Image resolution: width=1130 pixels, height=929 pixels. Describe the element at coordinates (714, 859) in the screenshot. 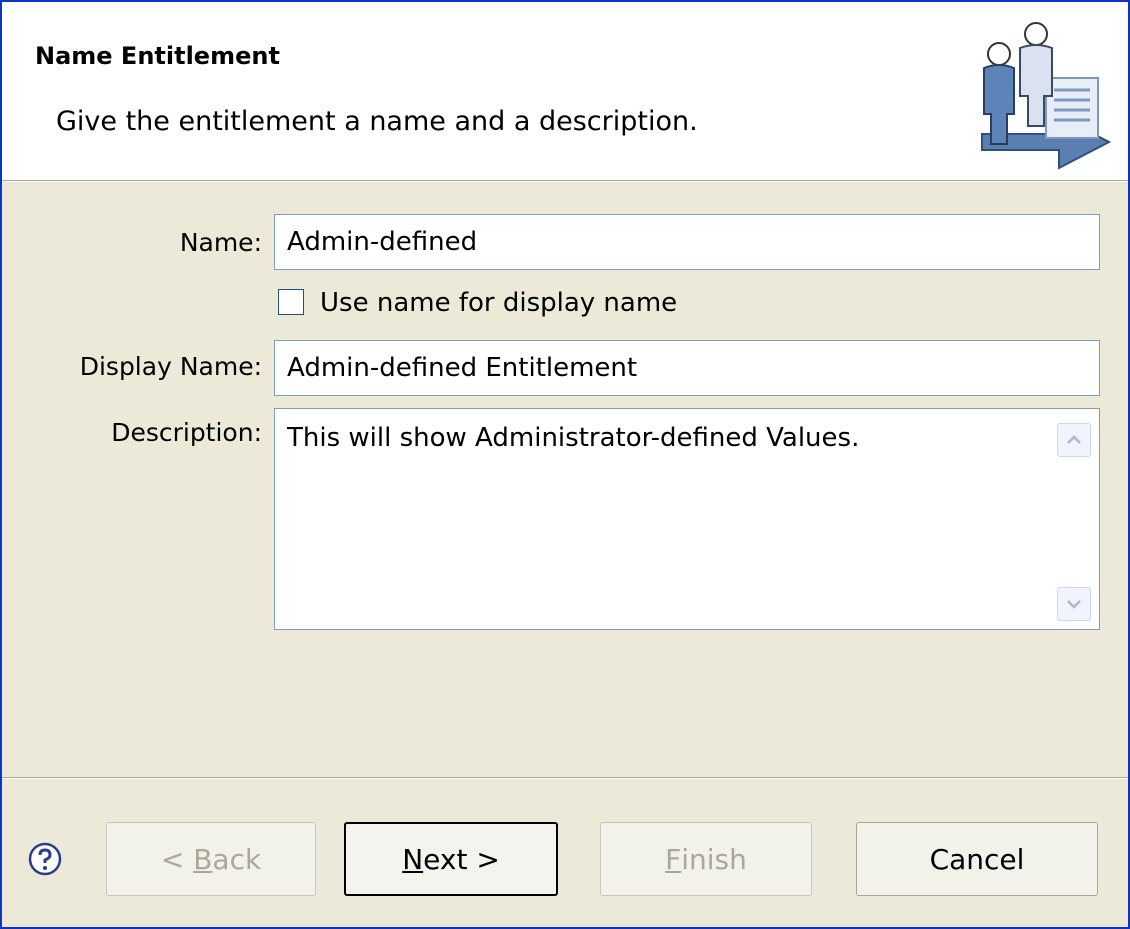

I see `finish-button-rest: inish` at that location.